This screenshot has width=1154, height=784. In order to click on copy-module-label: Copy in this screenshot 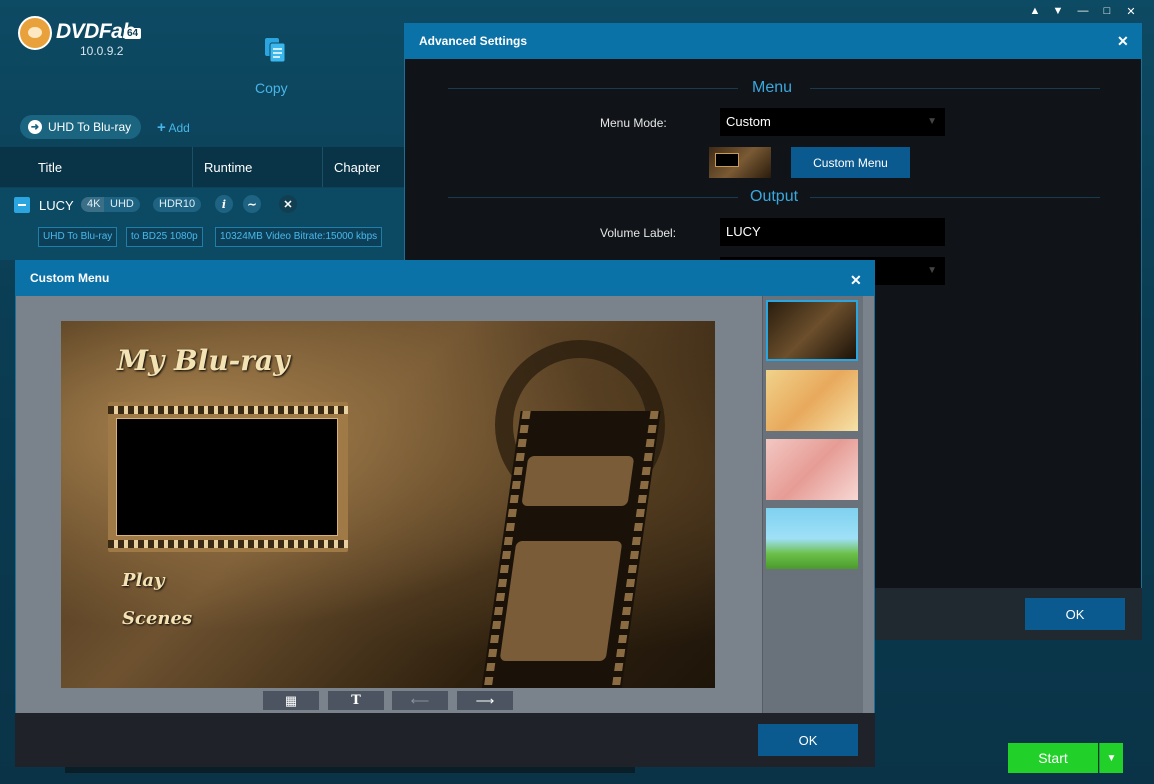, I will do `click(271, 88)`.